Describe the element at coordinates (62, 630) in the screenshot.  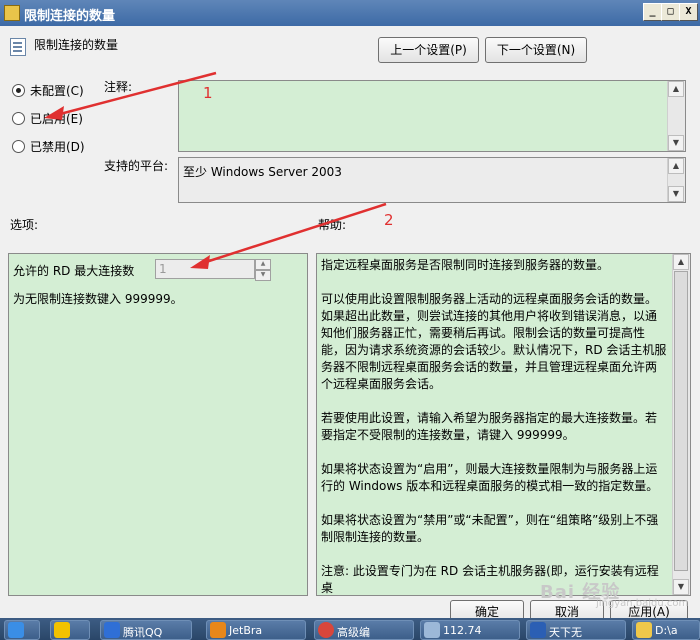
I see `leaf-icon` at that location.